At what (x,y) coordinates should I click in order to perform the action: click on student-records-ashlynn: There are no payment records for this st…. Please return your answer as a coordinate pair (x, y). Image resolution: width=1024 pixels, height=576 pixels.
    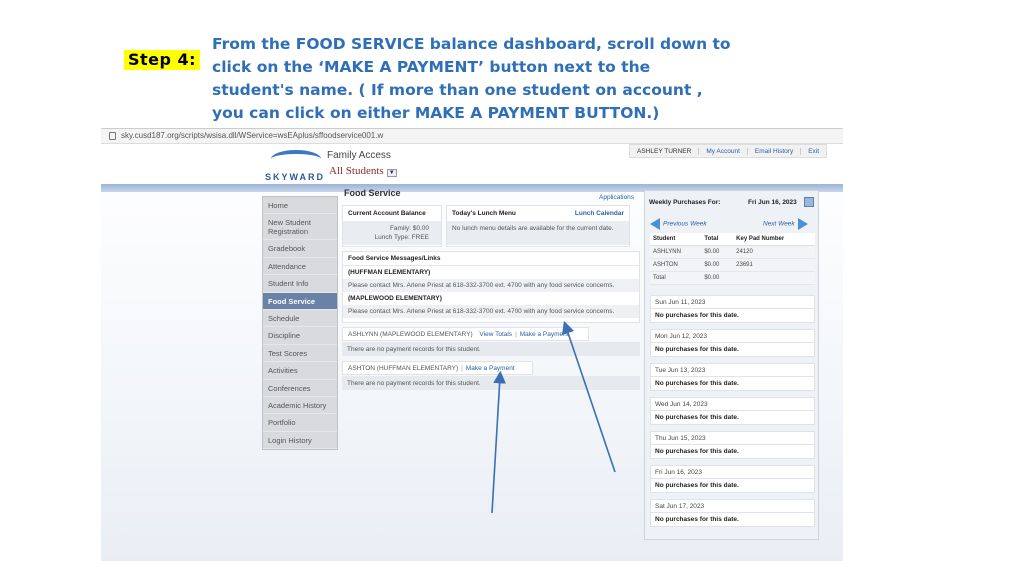
    Looking at the image, I should click on (491, 349).